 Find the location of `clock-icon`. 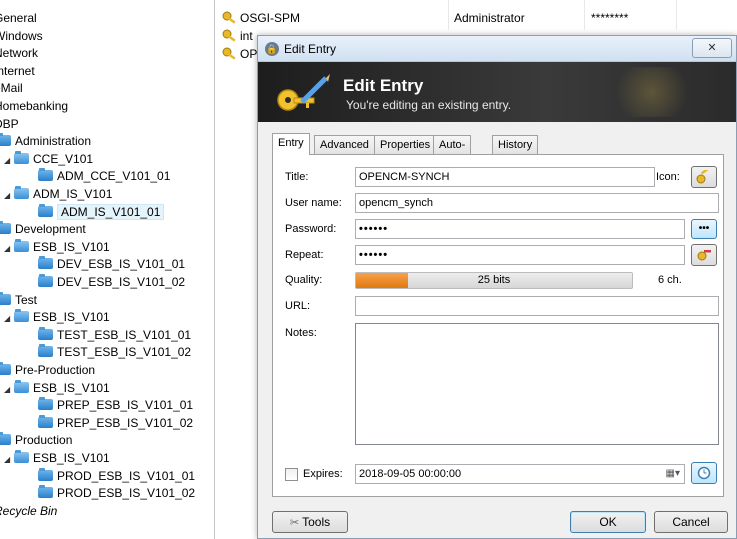

clock-icon is located at coordinates (704, 473).